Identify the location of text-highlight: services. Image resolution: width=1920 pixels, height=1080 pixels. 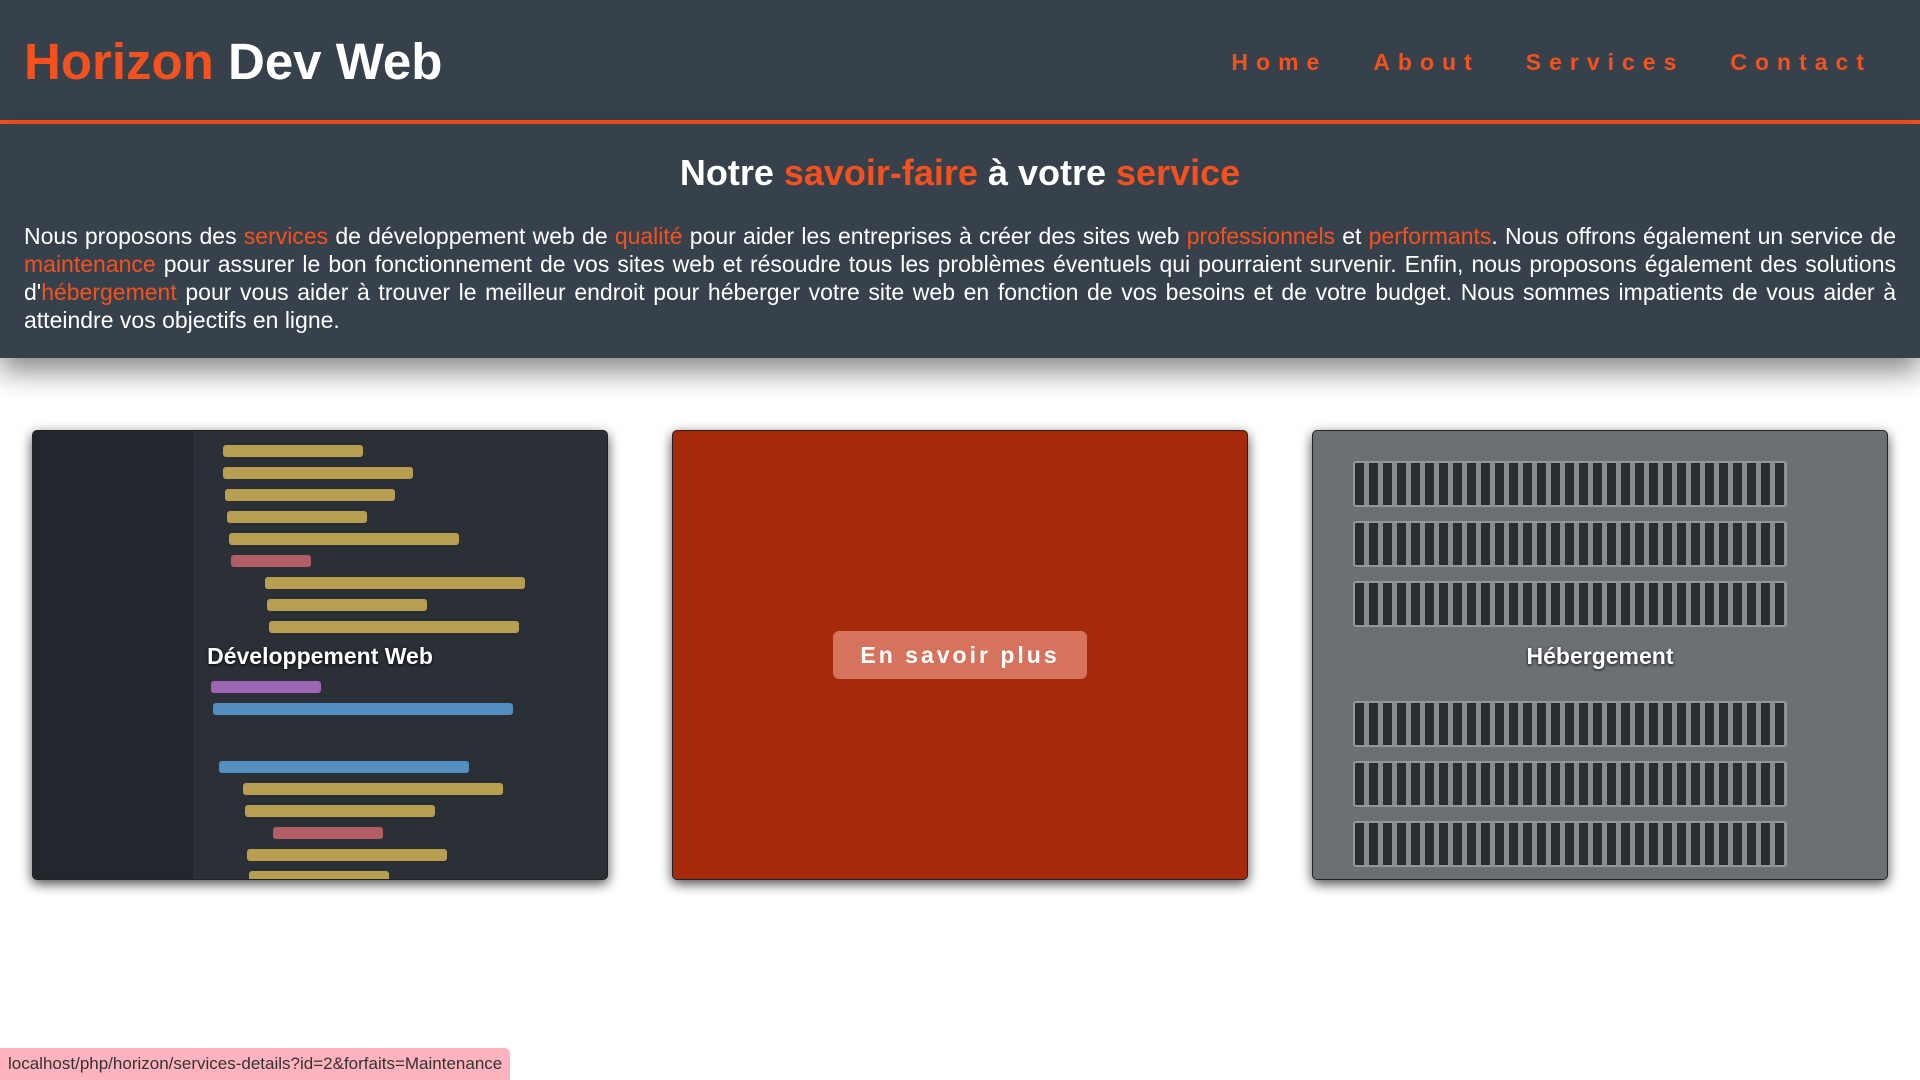
(286, 236).